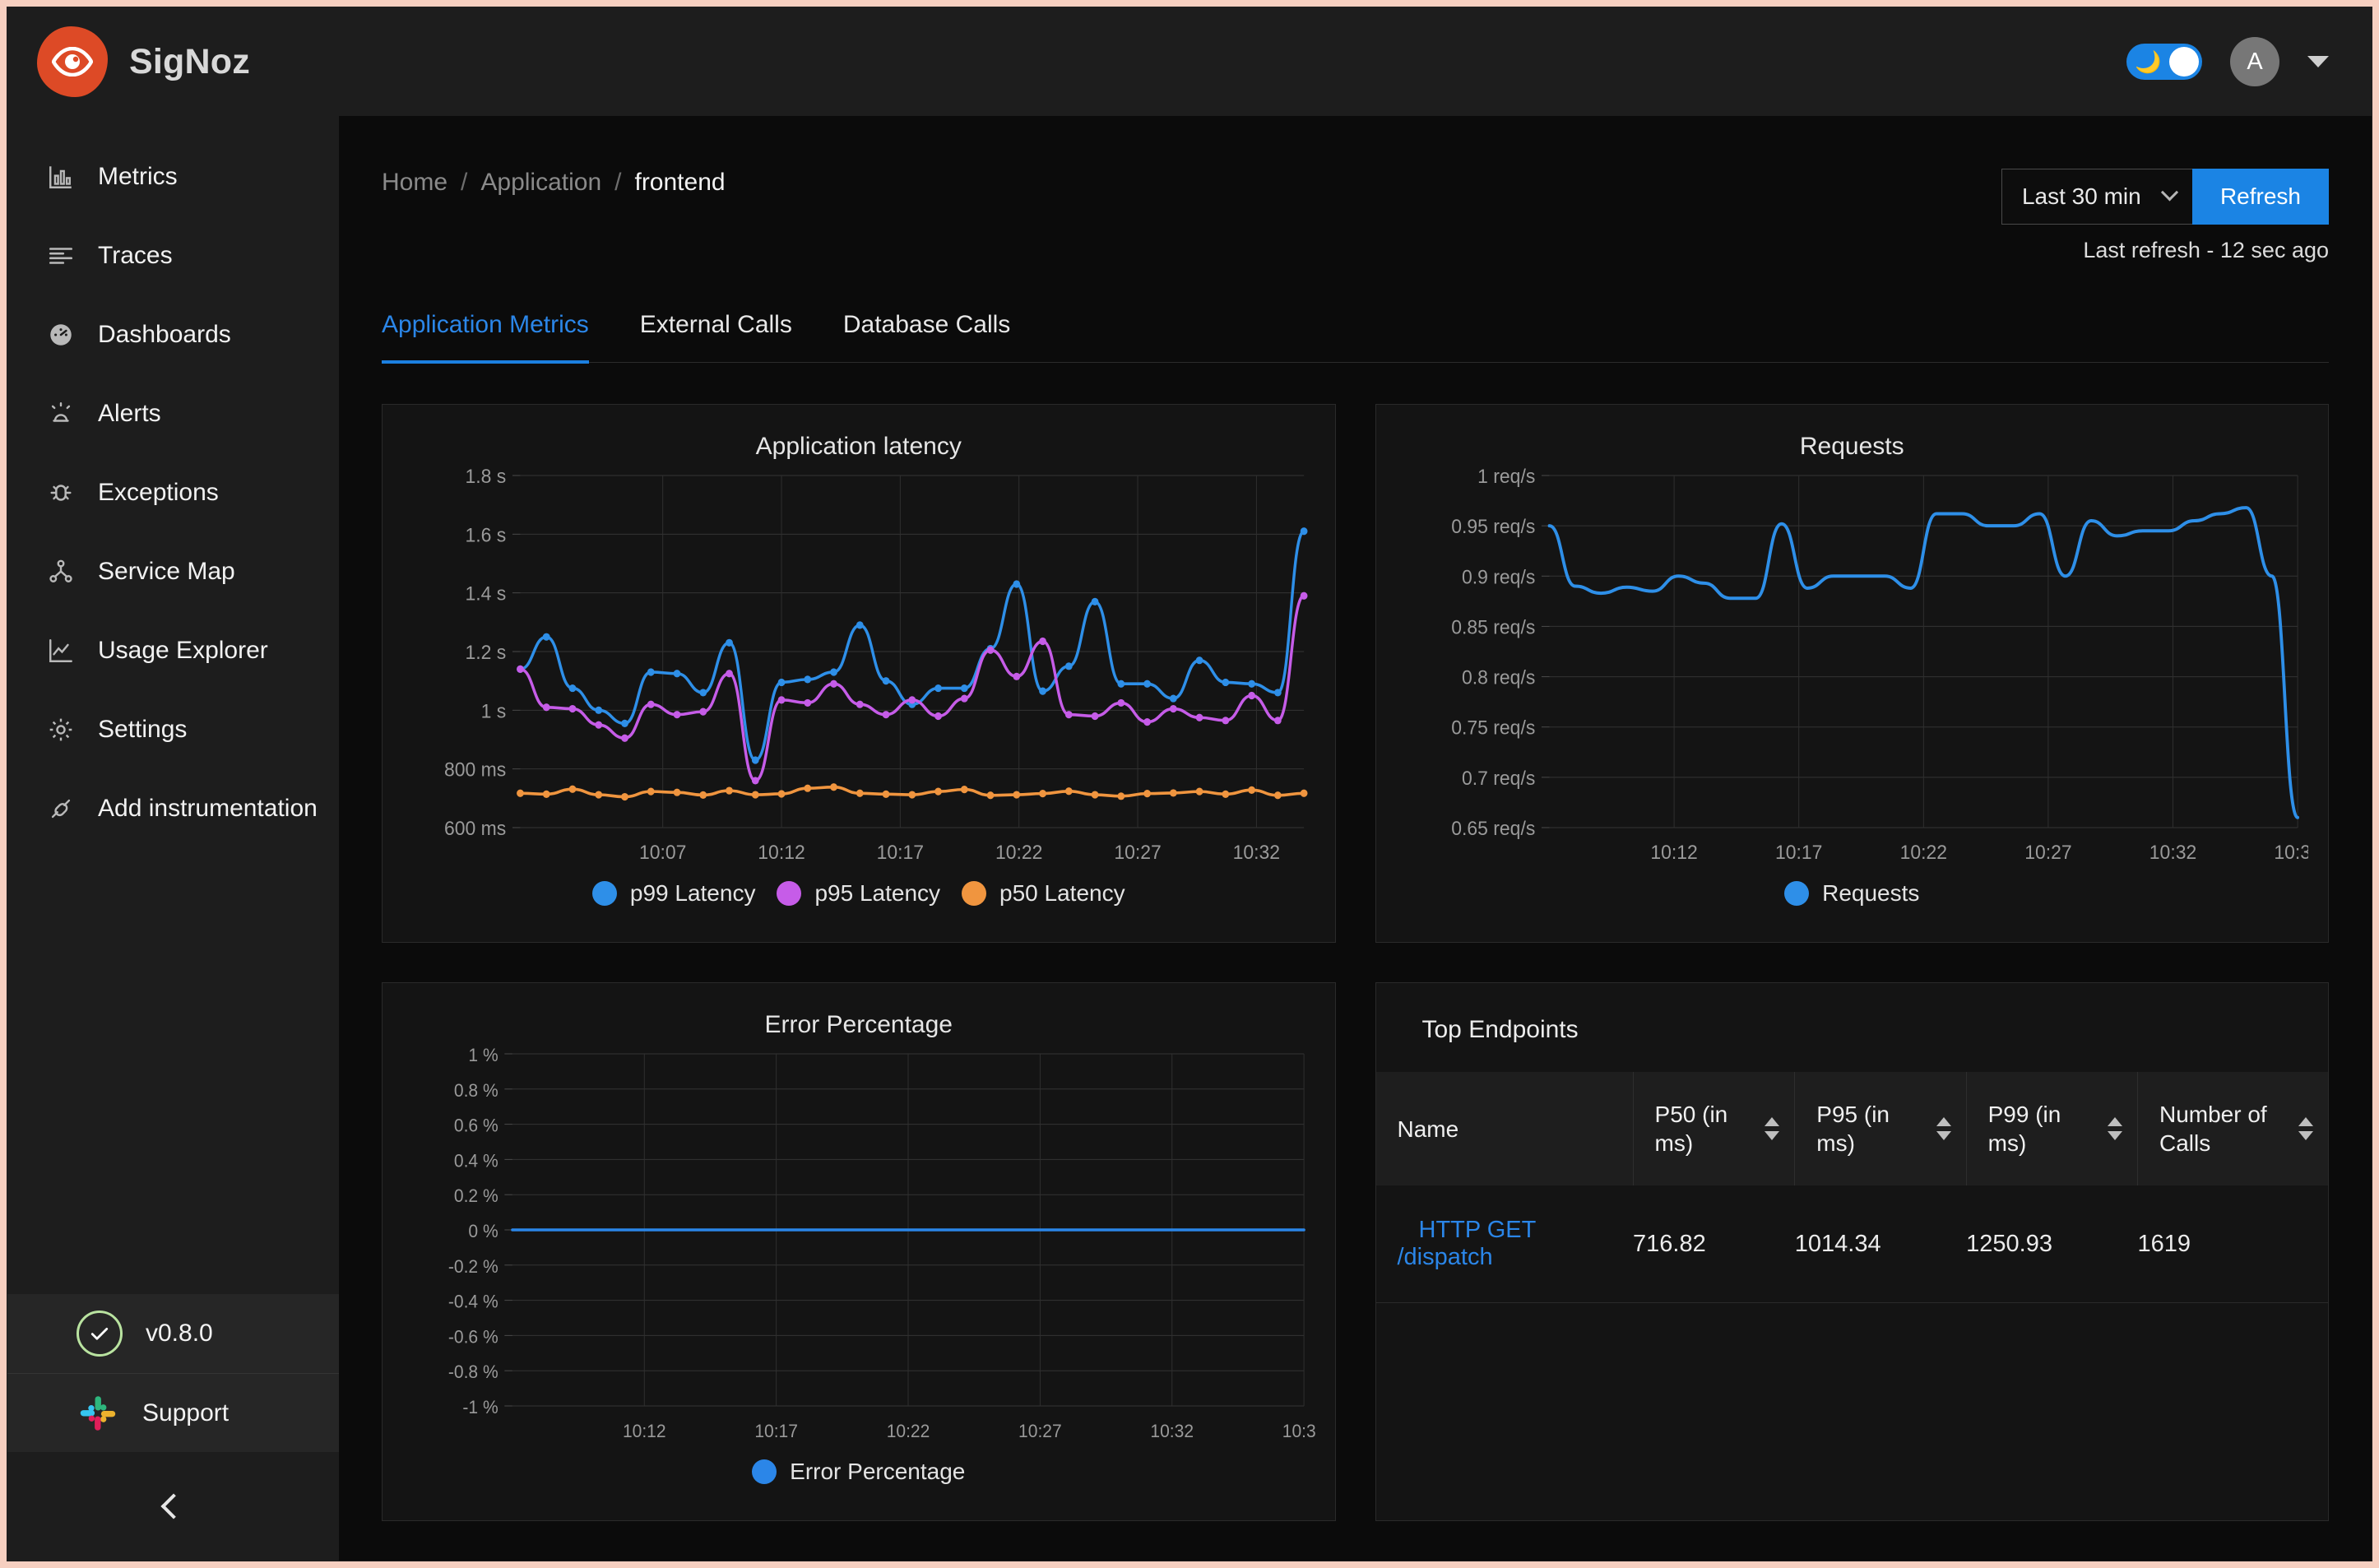 This screenshot has height=1568, width=2379. What do you see at coordinates (1172, 1432) in the screenshot?
I see `svg-text: 10:32` at bounding box center [1172, 1432].